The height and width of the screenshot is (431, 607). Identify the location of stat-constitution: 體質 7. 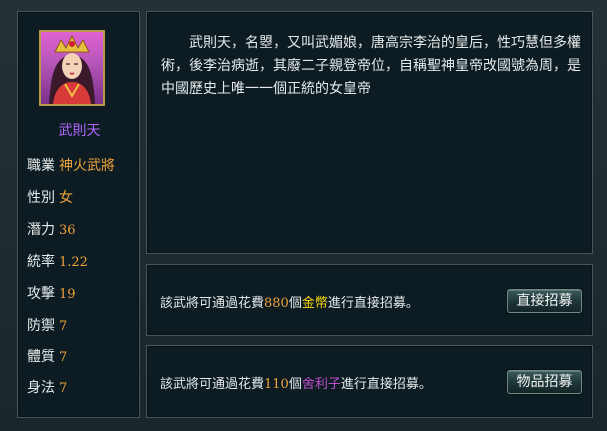
(47, 356).